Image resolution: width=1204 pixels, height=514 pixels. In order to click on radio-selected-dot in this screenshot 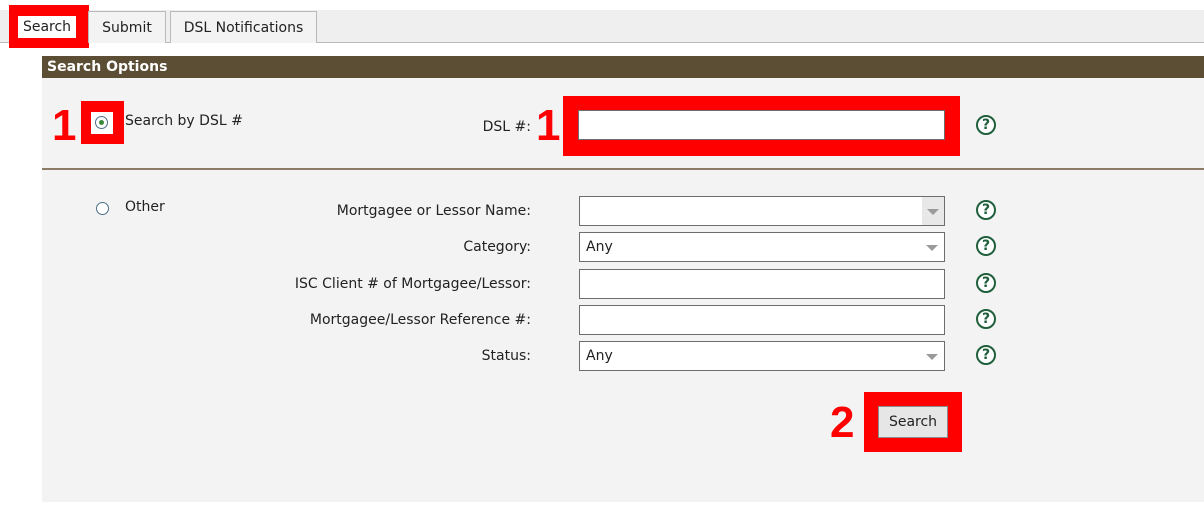, I will do `click(101, 122)`.